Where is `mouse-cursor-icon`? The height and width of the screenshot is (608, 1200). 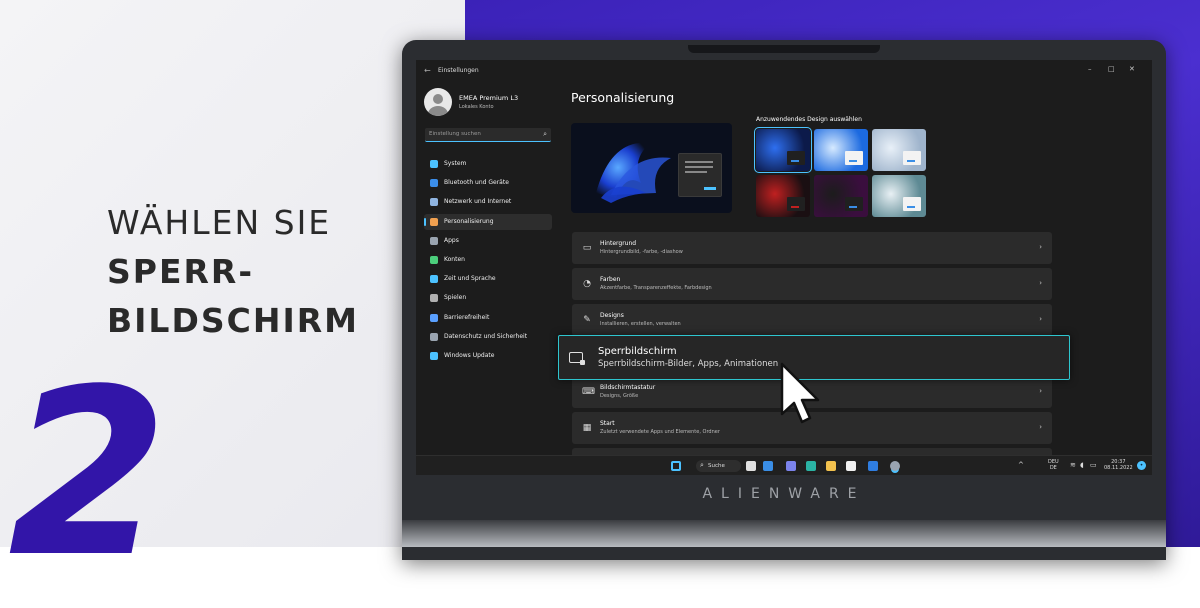
mouse-cursor-icon is located at coordinates (800, 393).